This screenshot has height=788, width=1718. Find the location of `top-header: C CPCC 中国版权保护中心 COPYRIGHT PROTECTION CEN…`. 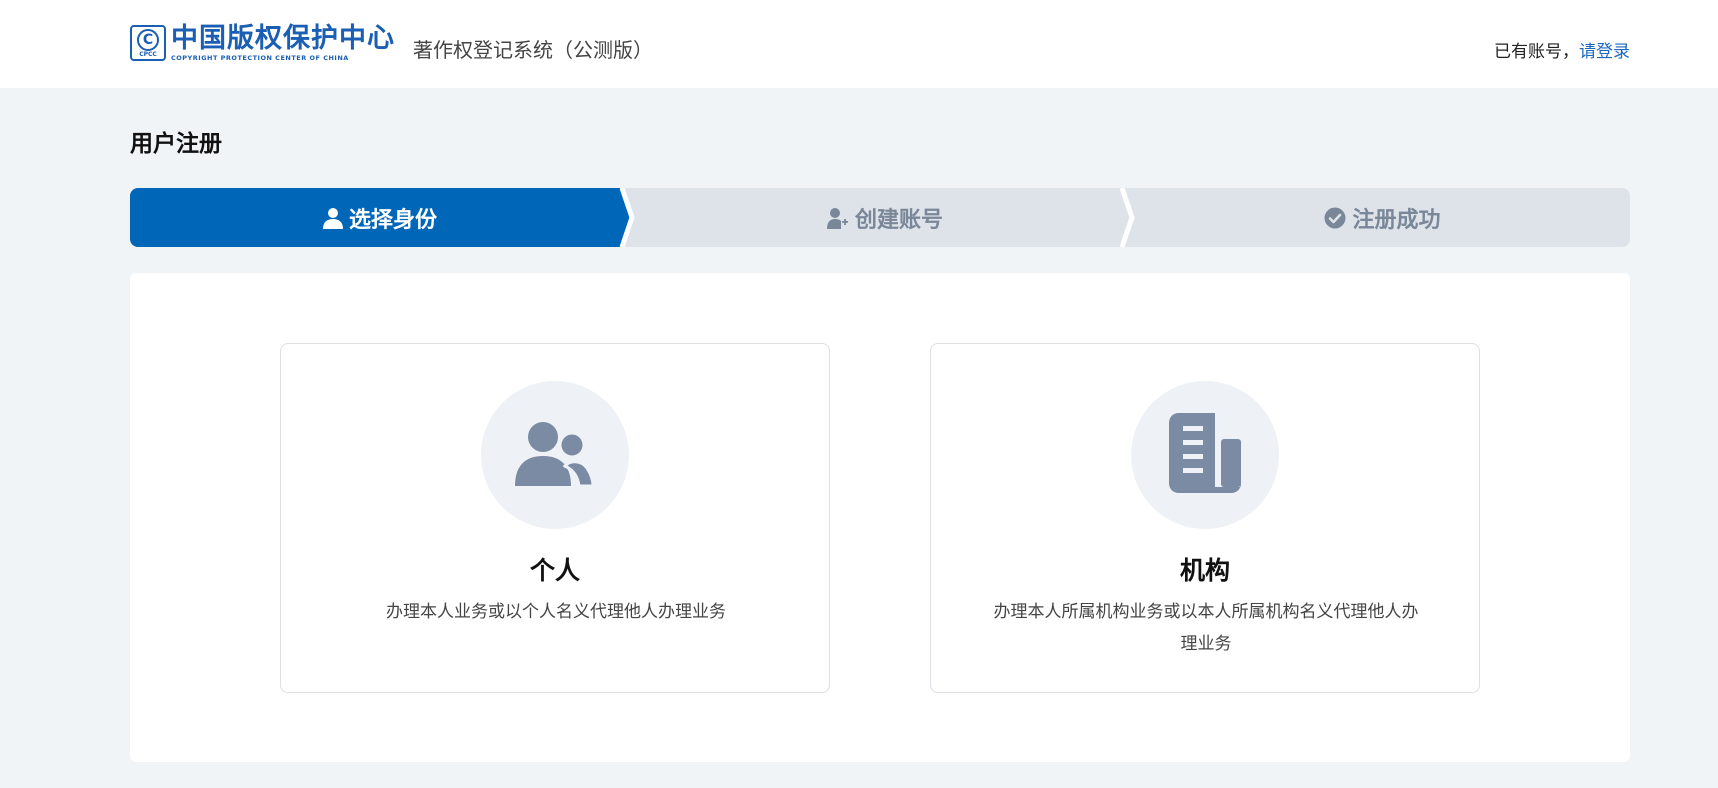

top-header: C CPCC 中国版权保护中心 COPYRIGHT PROTECTION CEN… is located at coordinates (859, 44).